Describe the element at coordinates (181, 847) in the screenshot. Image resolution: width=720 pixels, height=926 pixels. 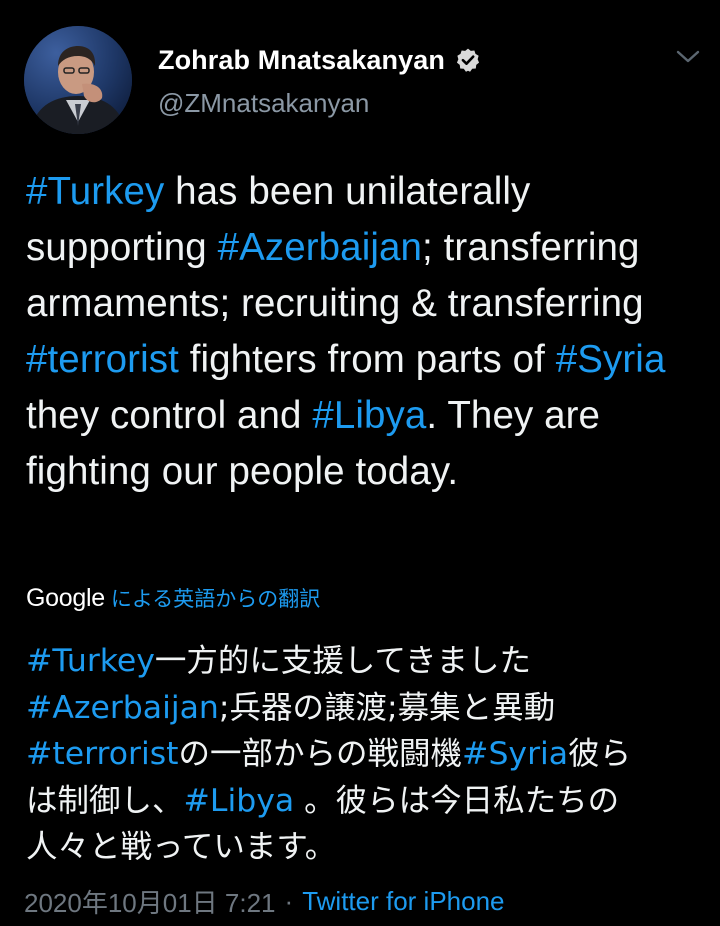
I see `translation-text-segment: 人々と戦っています。` at that location.